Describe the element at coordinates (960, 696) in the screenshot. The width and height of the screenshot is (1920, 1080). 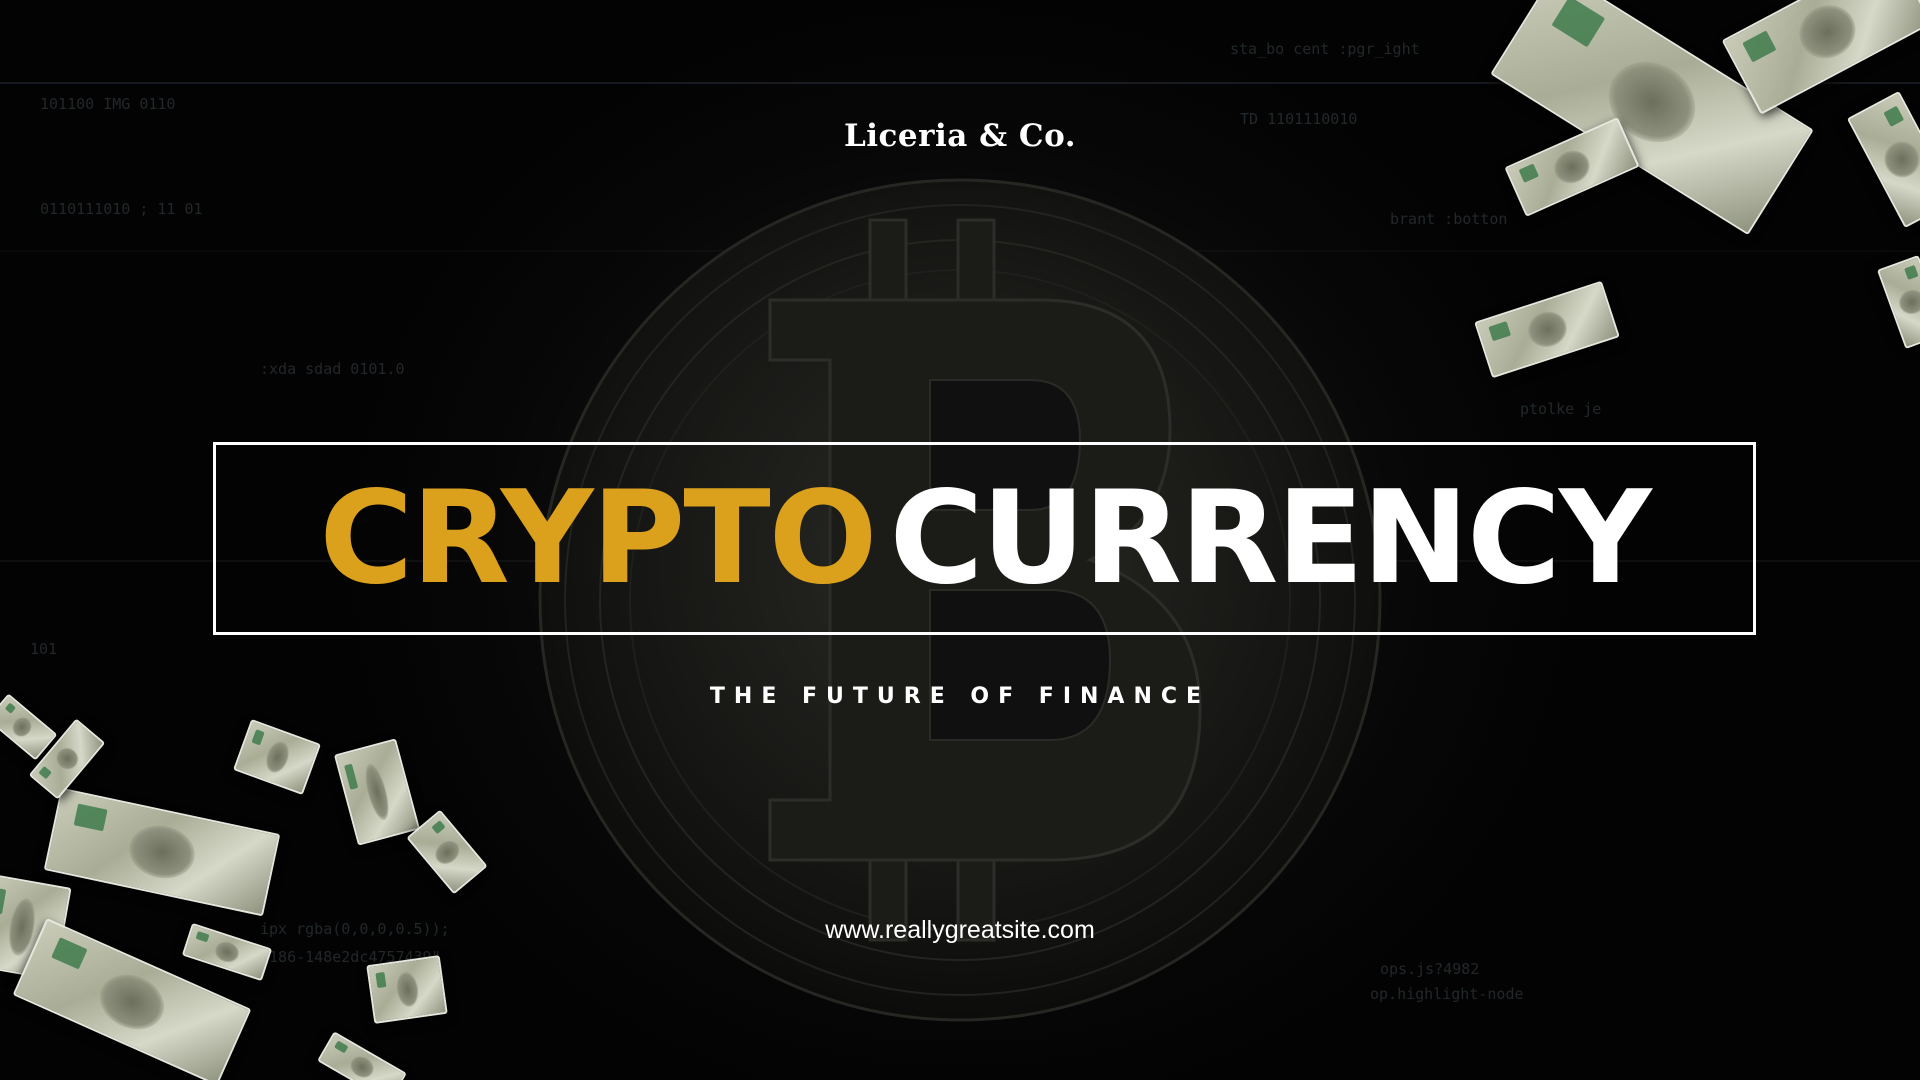
I see `tagline: THE FUTURE OF FINANCE` at that location.